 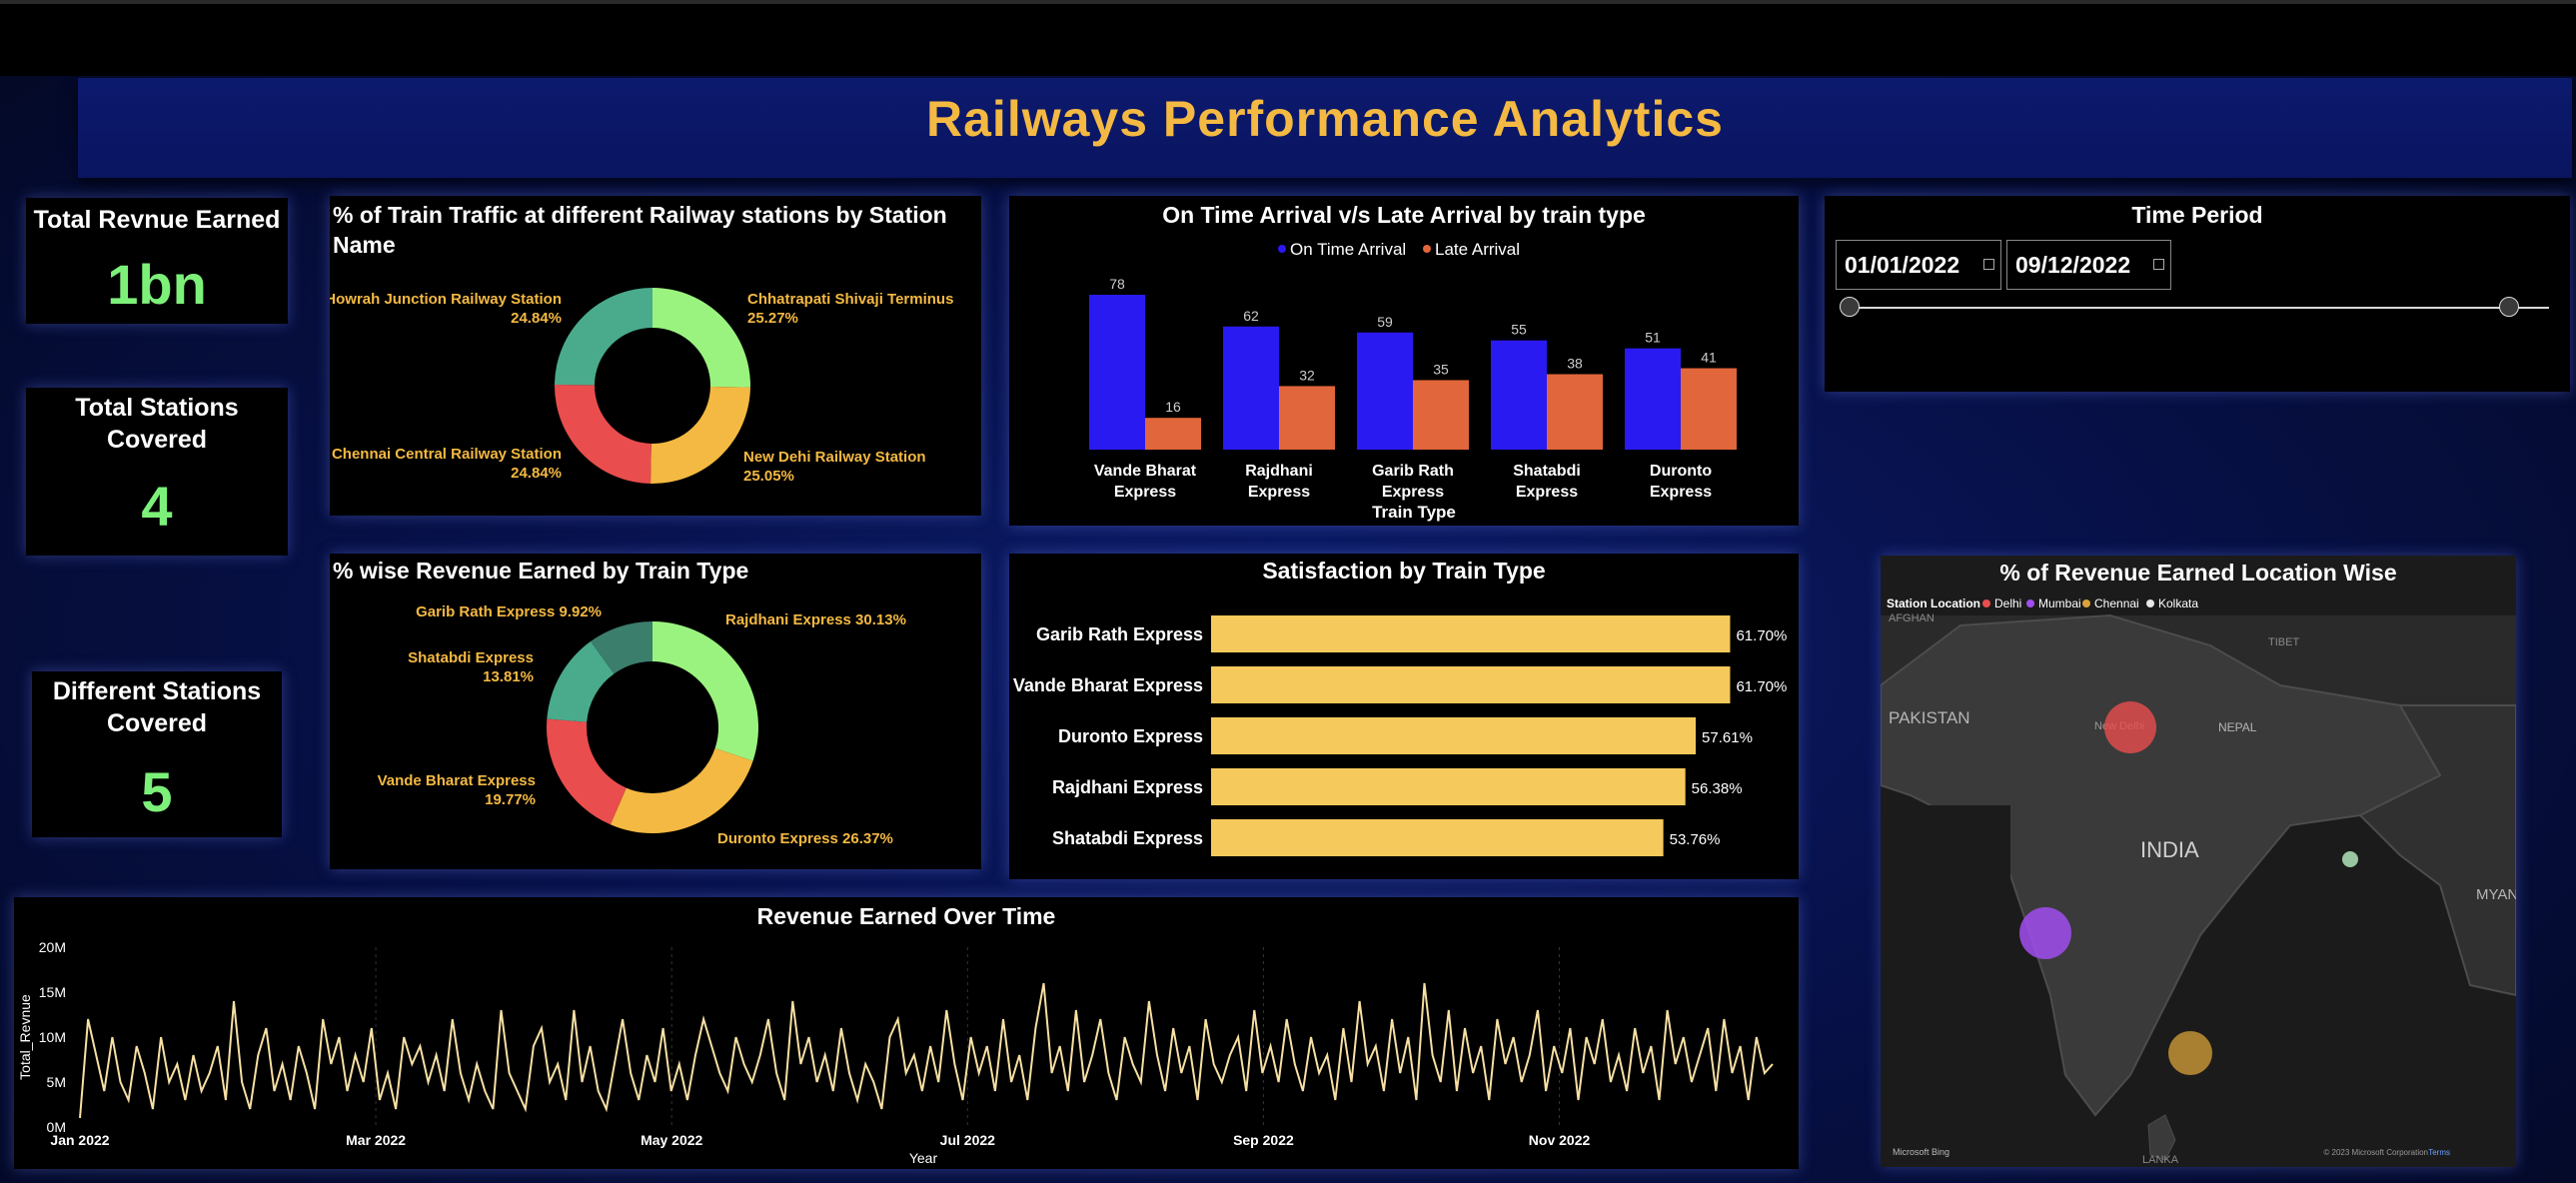 What do you see at coordinates (446, 300) in the screenshot?
I see `slice-label-name: Howrah Junction Railway Station` at bounding box center [446, 300].